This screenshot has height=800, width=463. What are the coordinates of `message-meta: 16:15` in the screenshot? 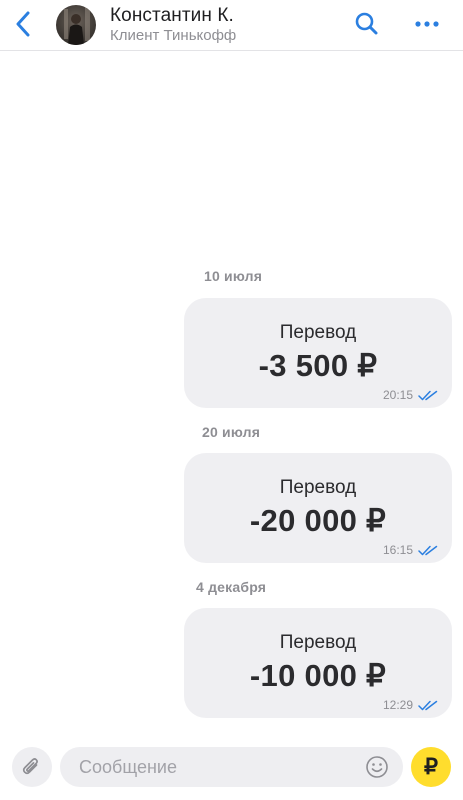 It's located at (410, 550).